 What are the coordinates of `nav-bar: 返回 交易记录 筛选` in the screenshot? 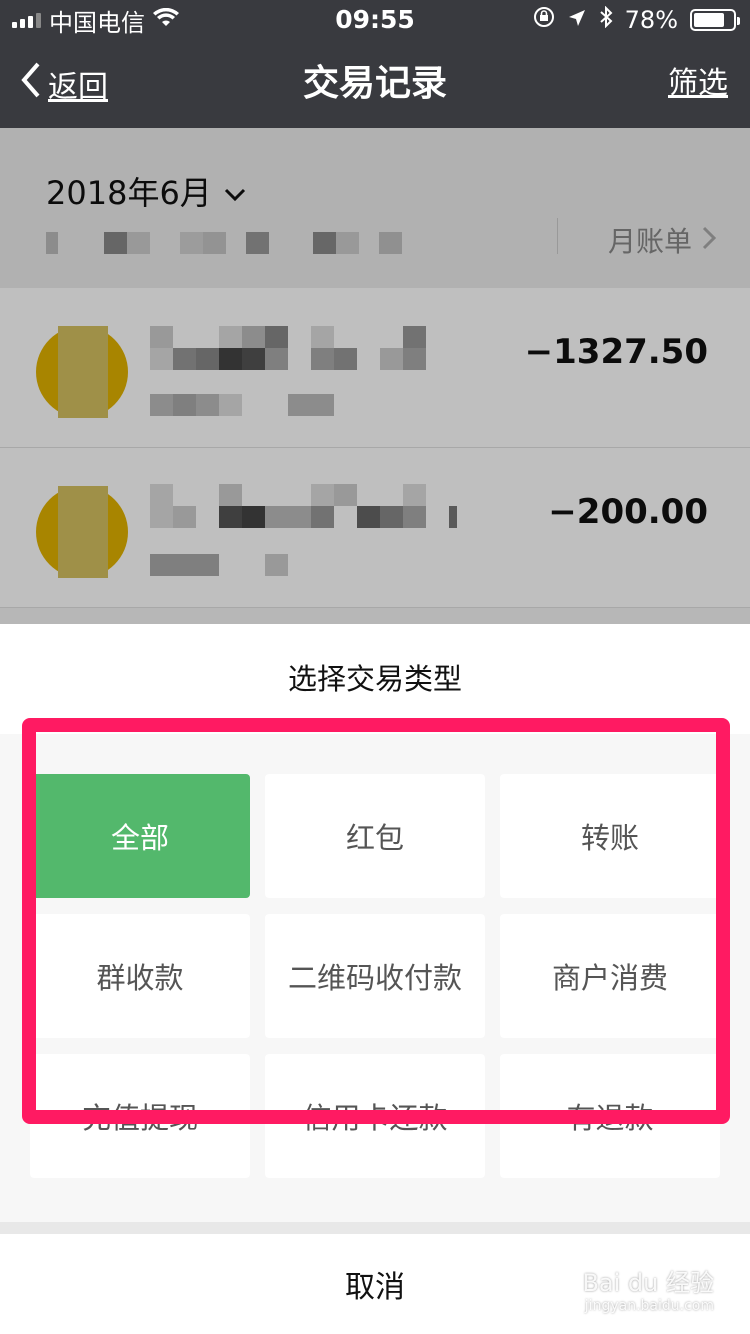 It's located at (375, 84).